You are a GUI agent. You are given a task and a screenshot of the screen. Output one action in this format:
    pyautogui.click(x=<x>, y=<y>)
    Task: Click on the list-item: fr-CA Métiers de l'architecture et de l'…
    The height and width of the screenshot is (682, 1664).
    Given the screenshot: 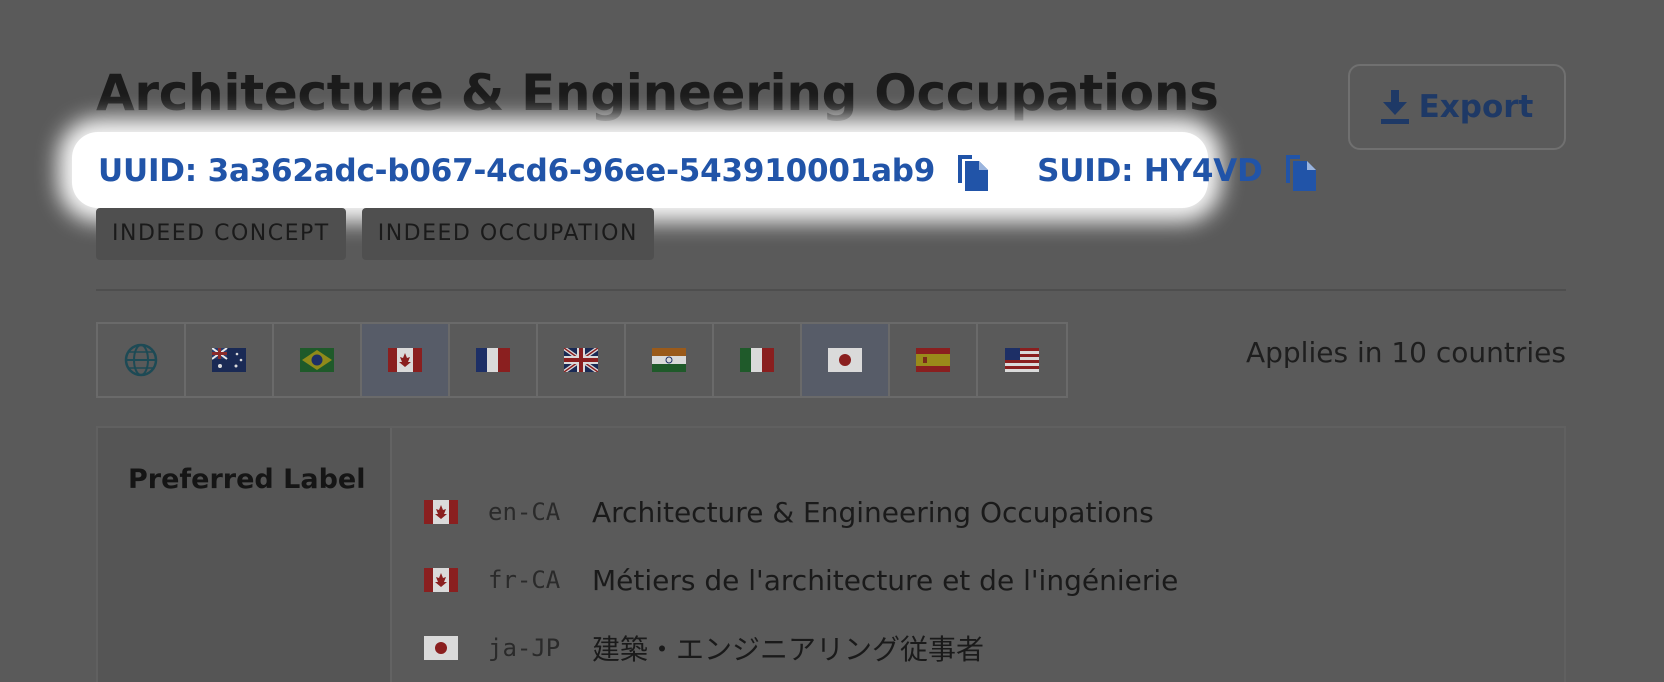 What is the action you would take?
    pyautogui.click(x=801, y=580)
    